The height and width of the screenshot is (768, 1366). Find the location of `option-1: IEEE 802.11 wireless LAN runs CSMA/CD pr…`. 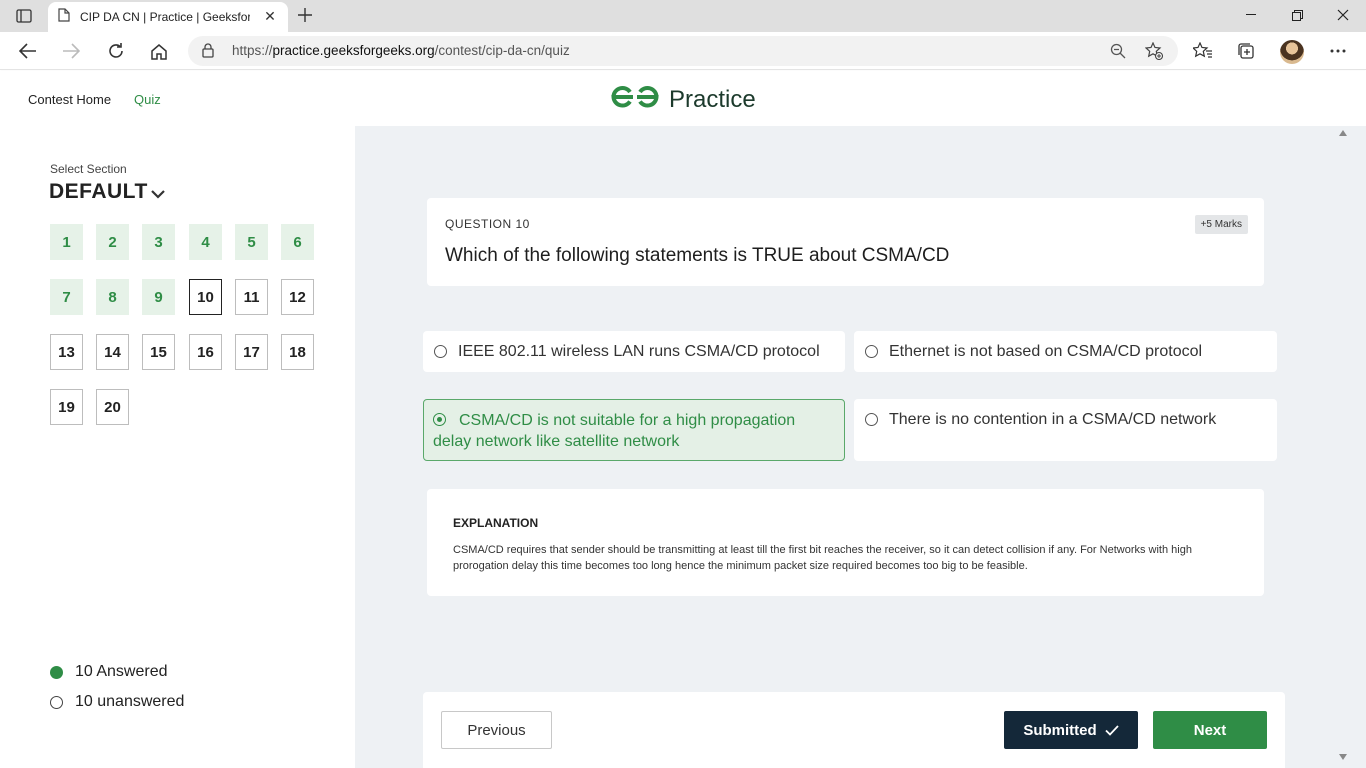

option-1: IEEE 802.11 wireless LAN runs CSMA/CD pr… is located at coordinates (634, 351).